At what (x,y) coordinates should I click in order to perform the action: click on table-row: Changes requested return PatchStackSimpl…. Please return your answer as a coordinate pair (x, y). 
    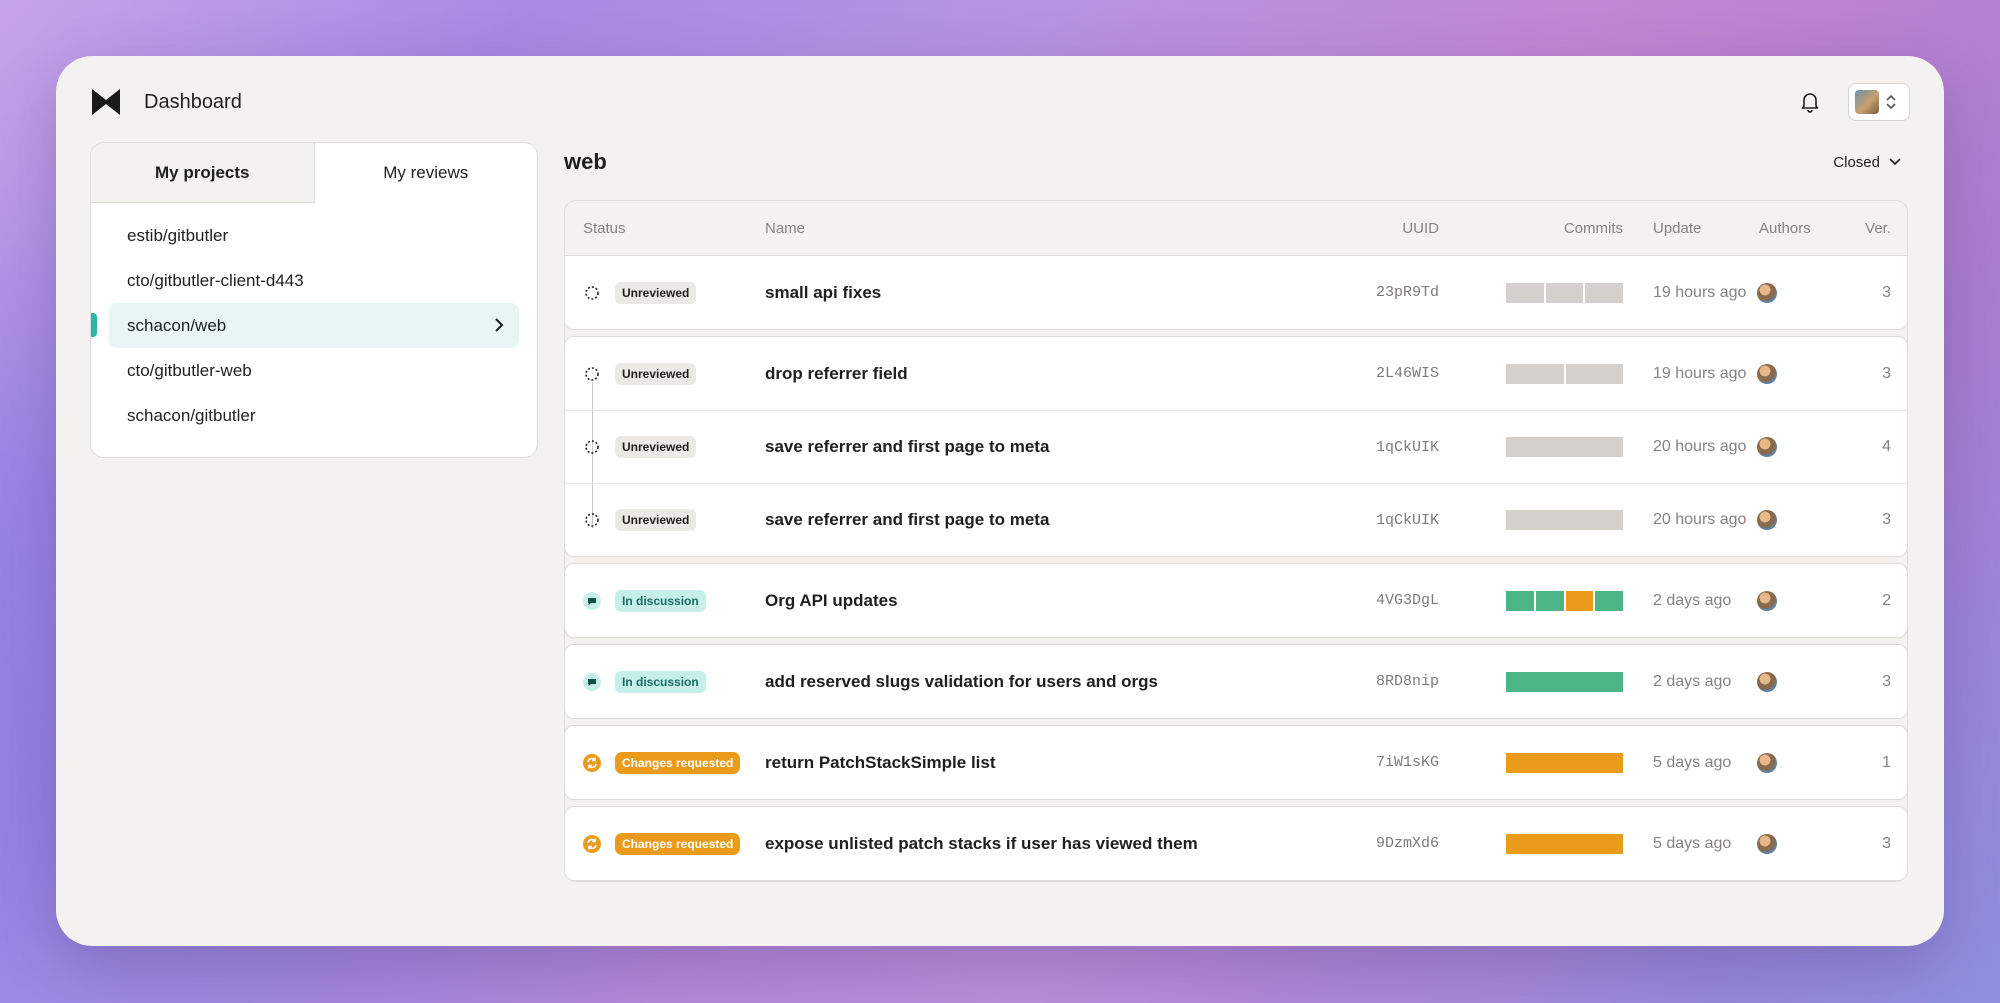
    Looking at the image, I should click on (1236, 762).